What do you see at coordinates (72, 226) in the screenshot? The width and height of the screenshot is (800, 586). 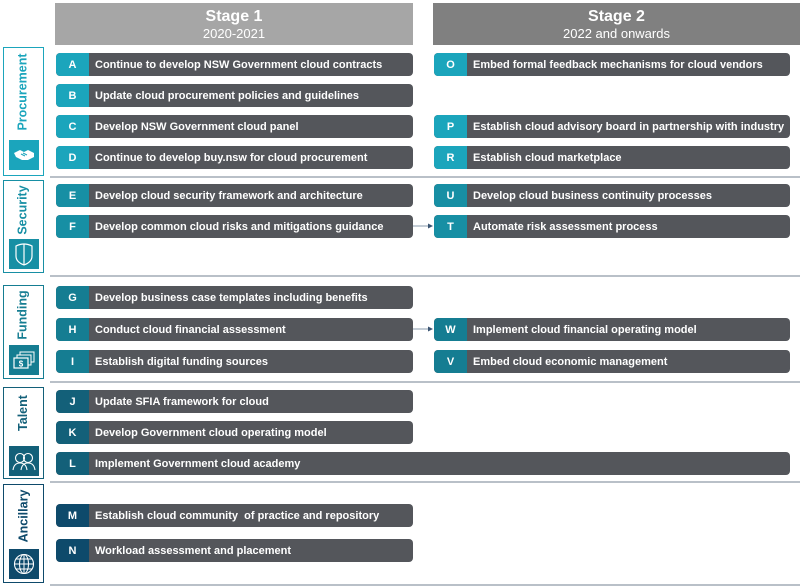 I see `initiative-badge: F` at bounding box center [72, 226].